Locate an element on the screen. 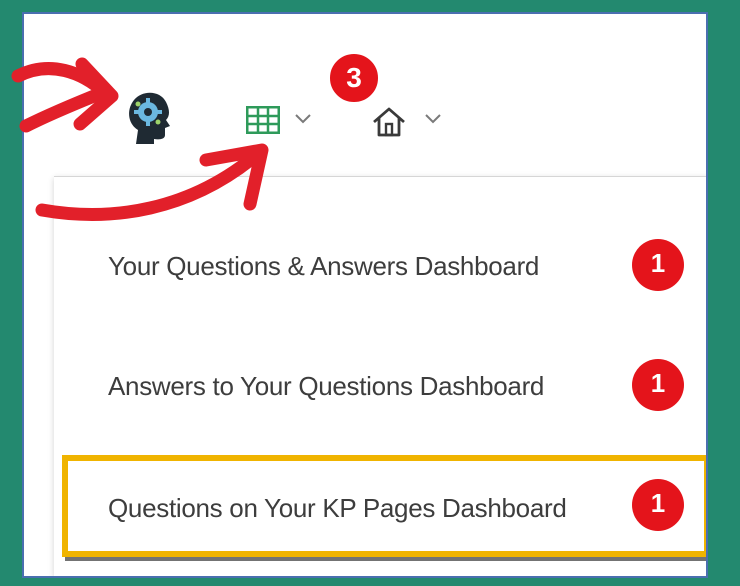 This screenshot has width=740, height=586. notification-count-badge: 3 is located at coordinates (354, 78).